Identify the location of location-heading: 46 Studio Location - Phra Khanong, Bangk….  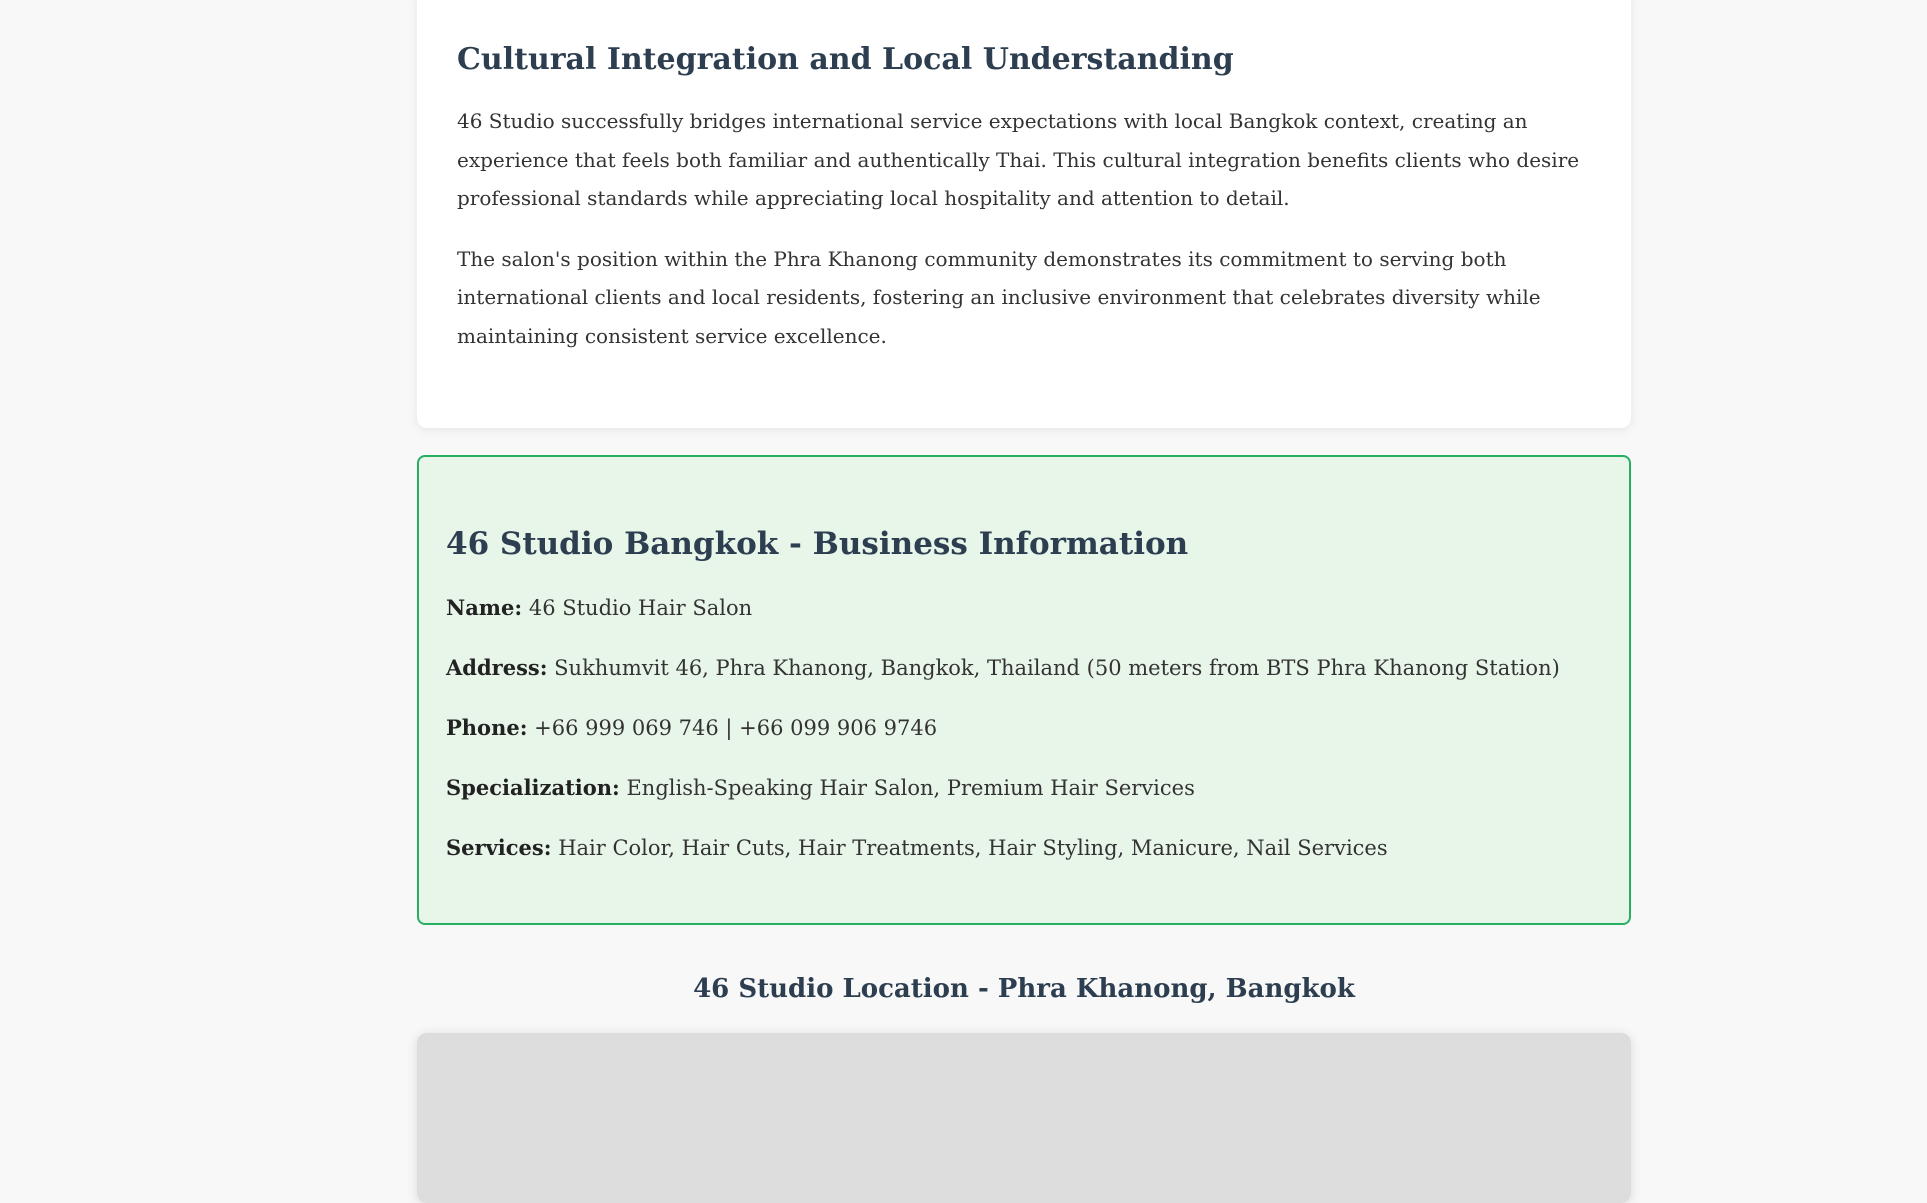
(1024, 989).